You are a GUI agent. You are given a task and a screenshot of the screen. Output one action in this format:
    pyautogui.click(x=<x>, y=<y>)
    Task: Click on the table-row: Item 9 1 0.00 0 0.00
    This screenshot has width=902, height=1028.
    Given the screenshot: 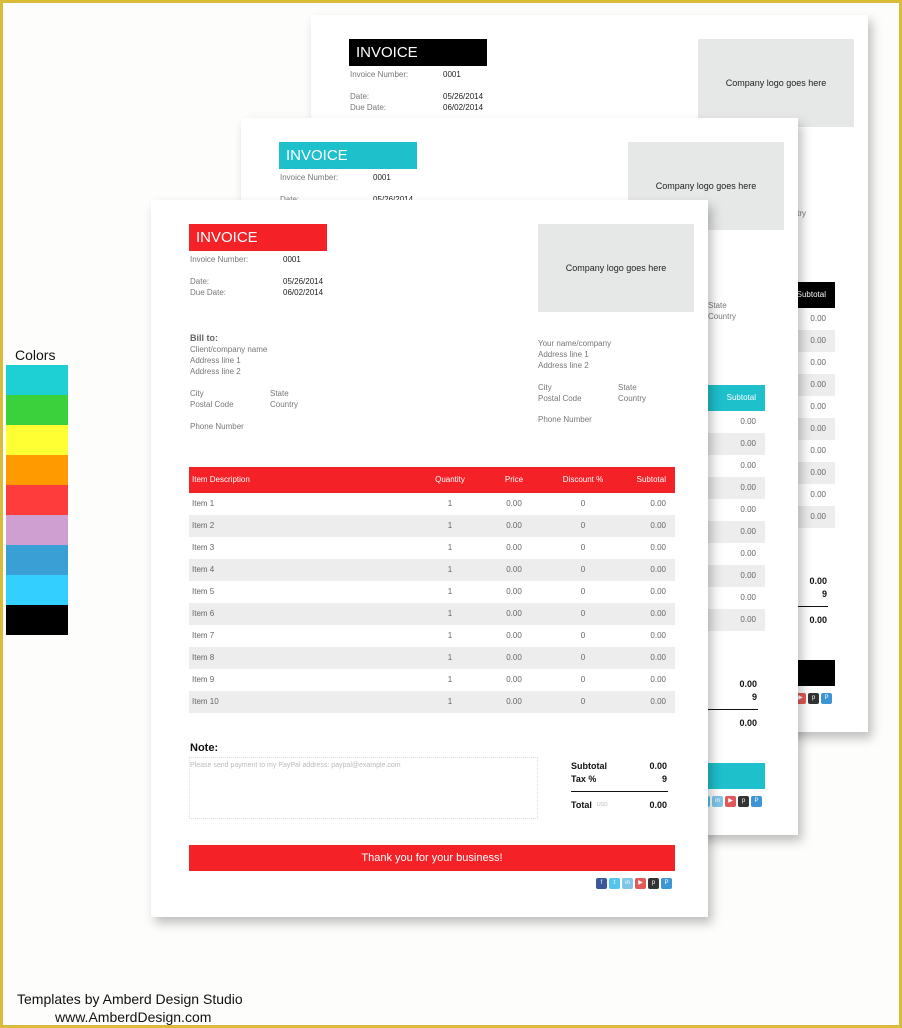 What is the action you would take?
    pyautogui.click(x=432, y=680)
    